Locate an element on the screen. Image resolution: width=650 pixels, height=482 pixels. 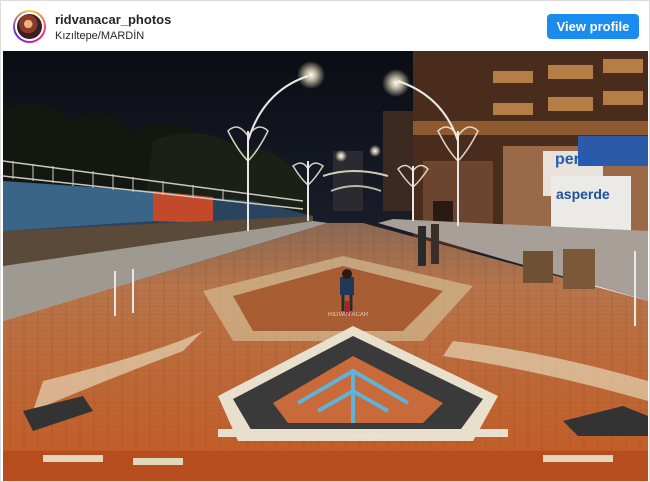
avatar is located at coordinates (29, 26).